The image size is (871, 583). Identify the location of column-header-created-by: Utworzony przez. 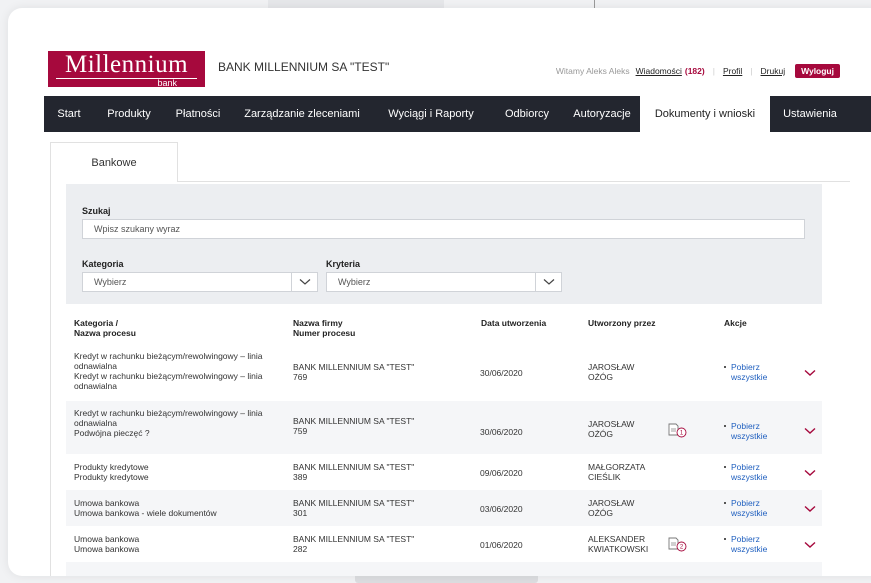
(622, 323).